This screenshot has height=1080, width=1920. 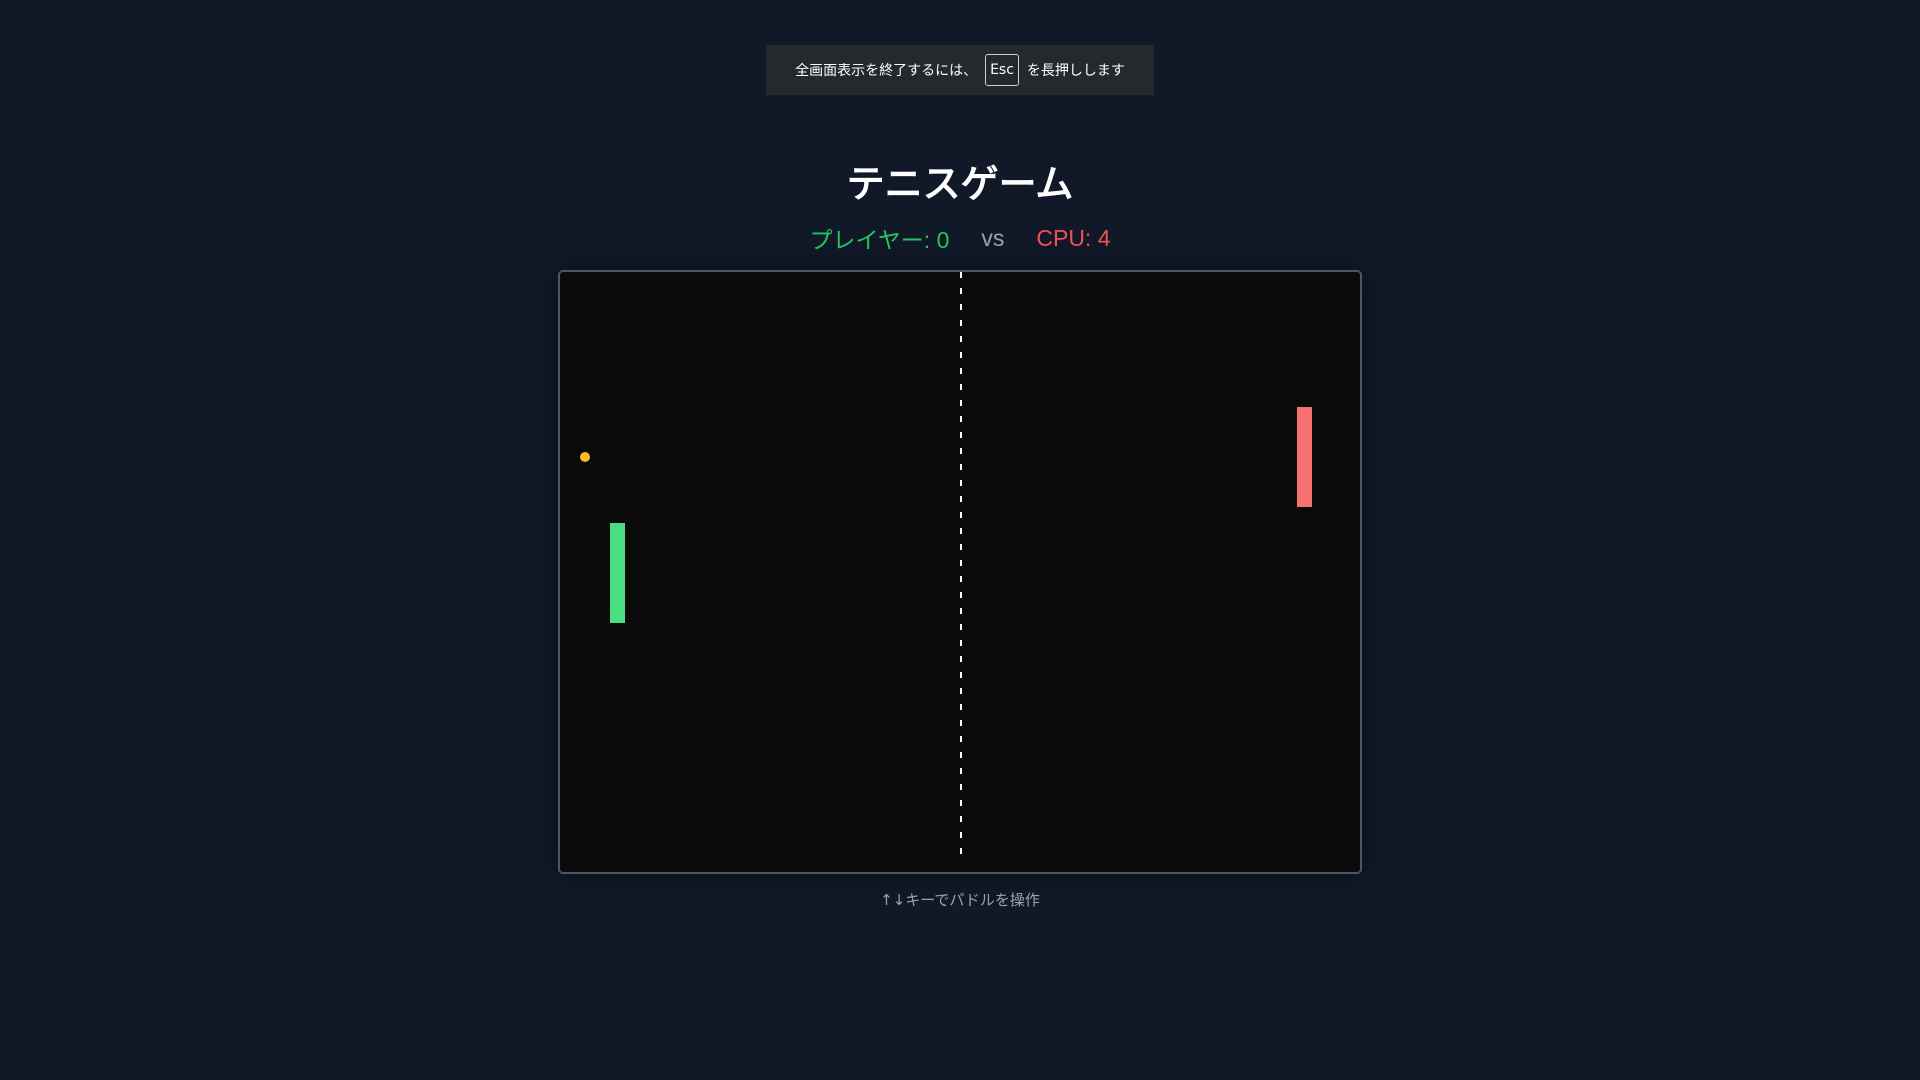 What do you see at coordinates (617, 573) in the screenshot?
I see `player-paddle` at bounding box center [617, 573].